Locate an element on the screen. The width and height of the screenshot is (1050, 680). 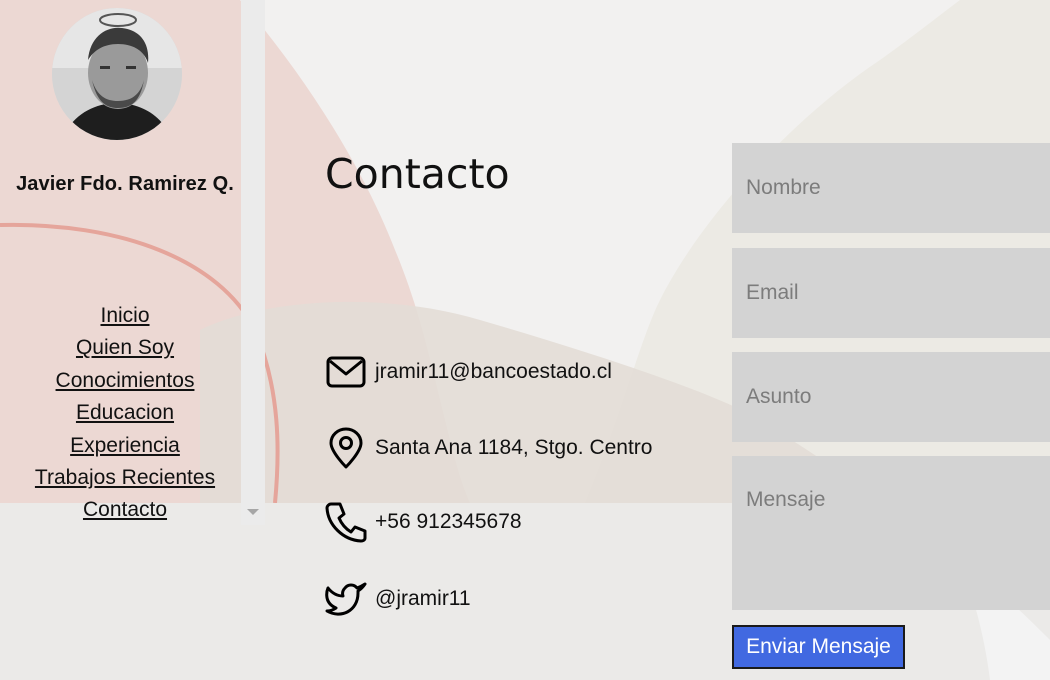
contact-address-text: Santa Ana 1184, Stgo. Centro is located at coordinates (514, 447).